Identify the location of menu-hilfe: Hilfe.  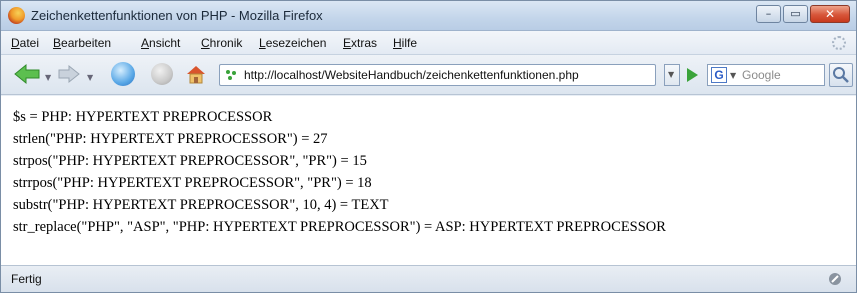
(405, 43).